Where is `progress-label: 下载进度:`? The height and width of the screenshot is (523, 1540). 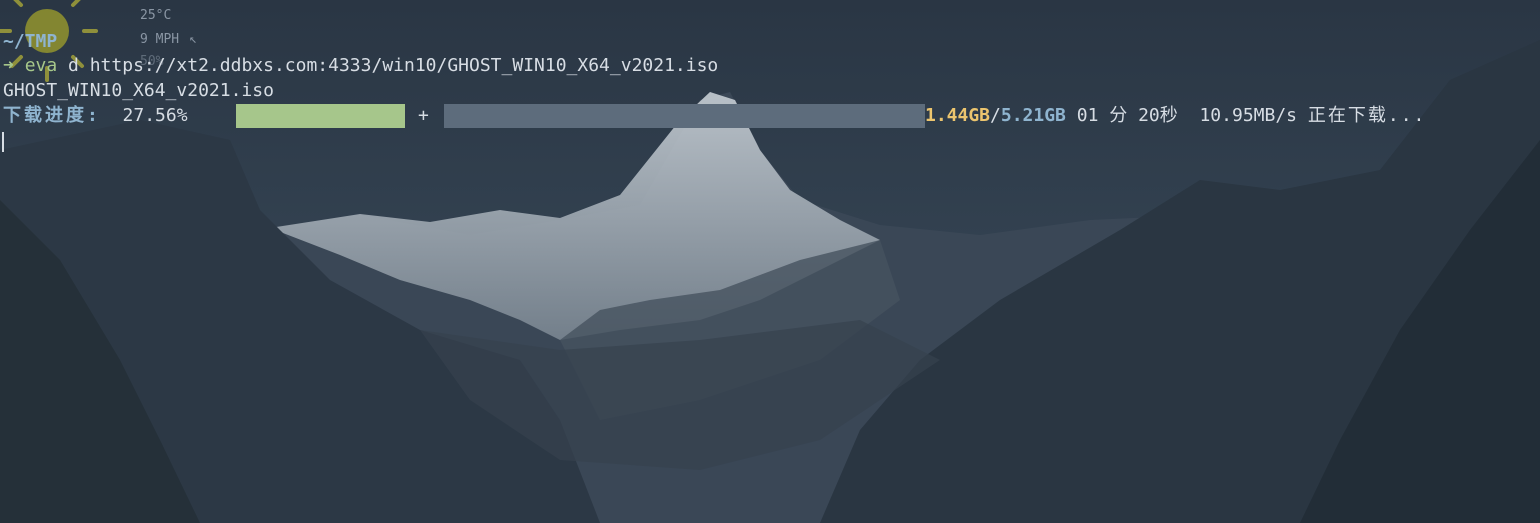
progress-label: 下载进度: is located at coordinates (52, 115).